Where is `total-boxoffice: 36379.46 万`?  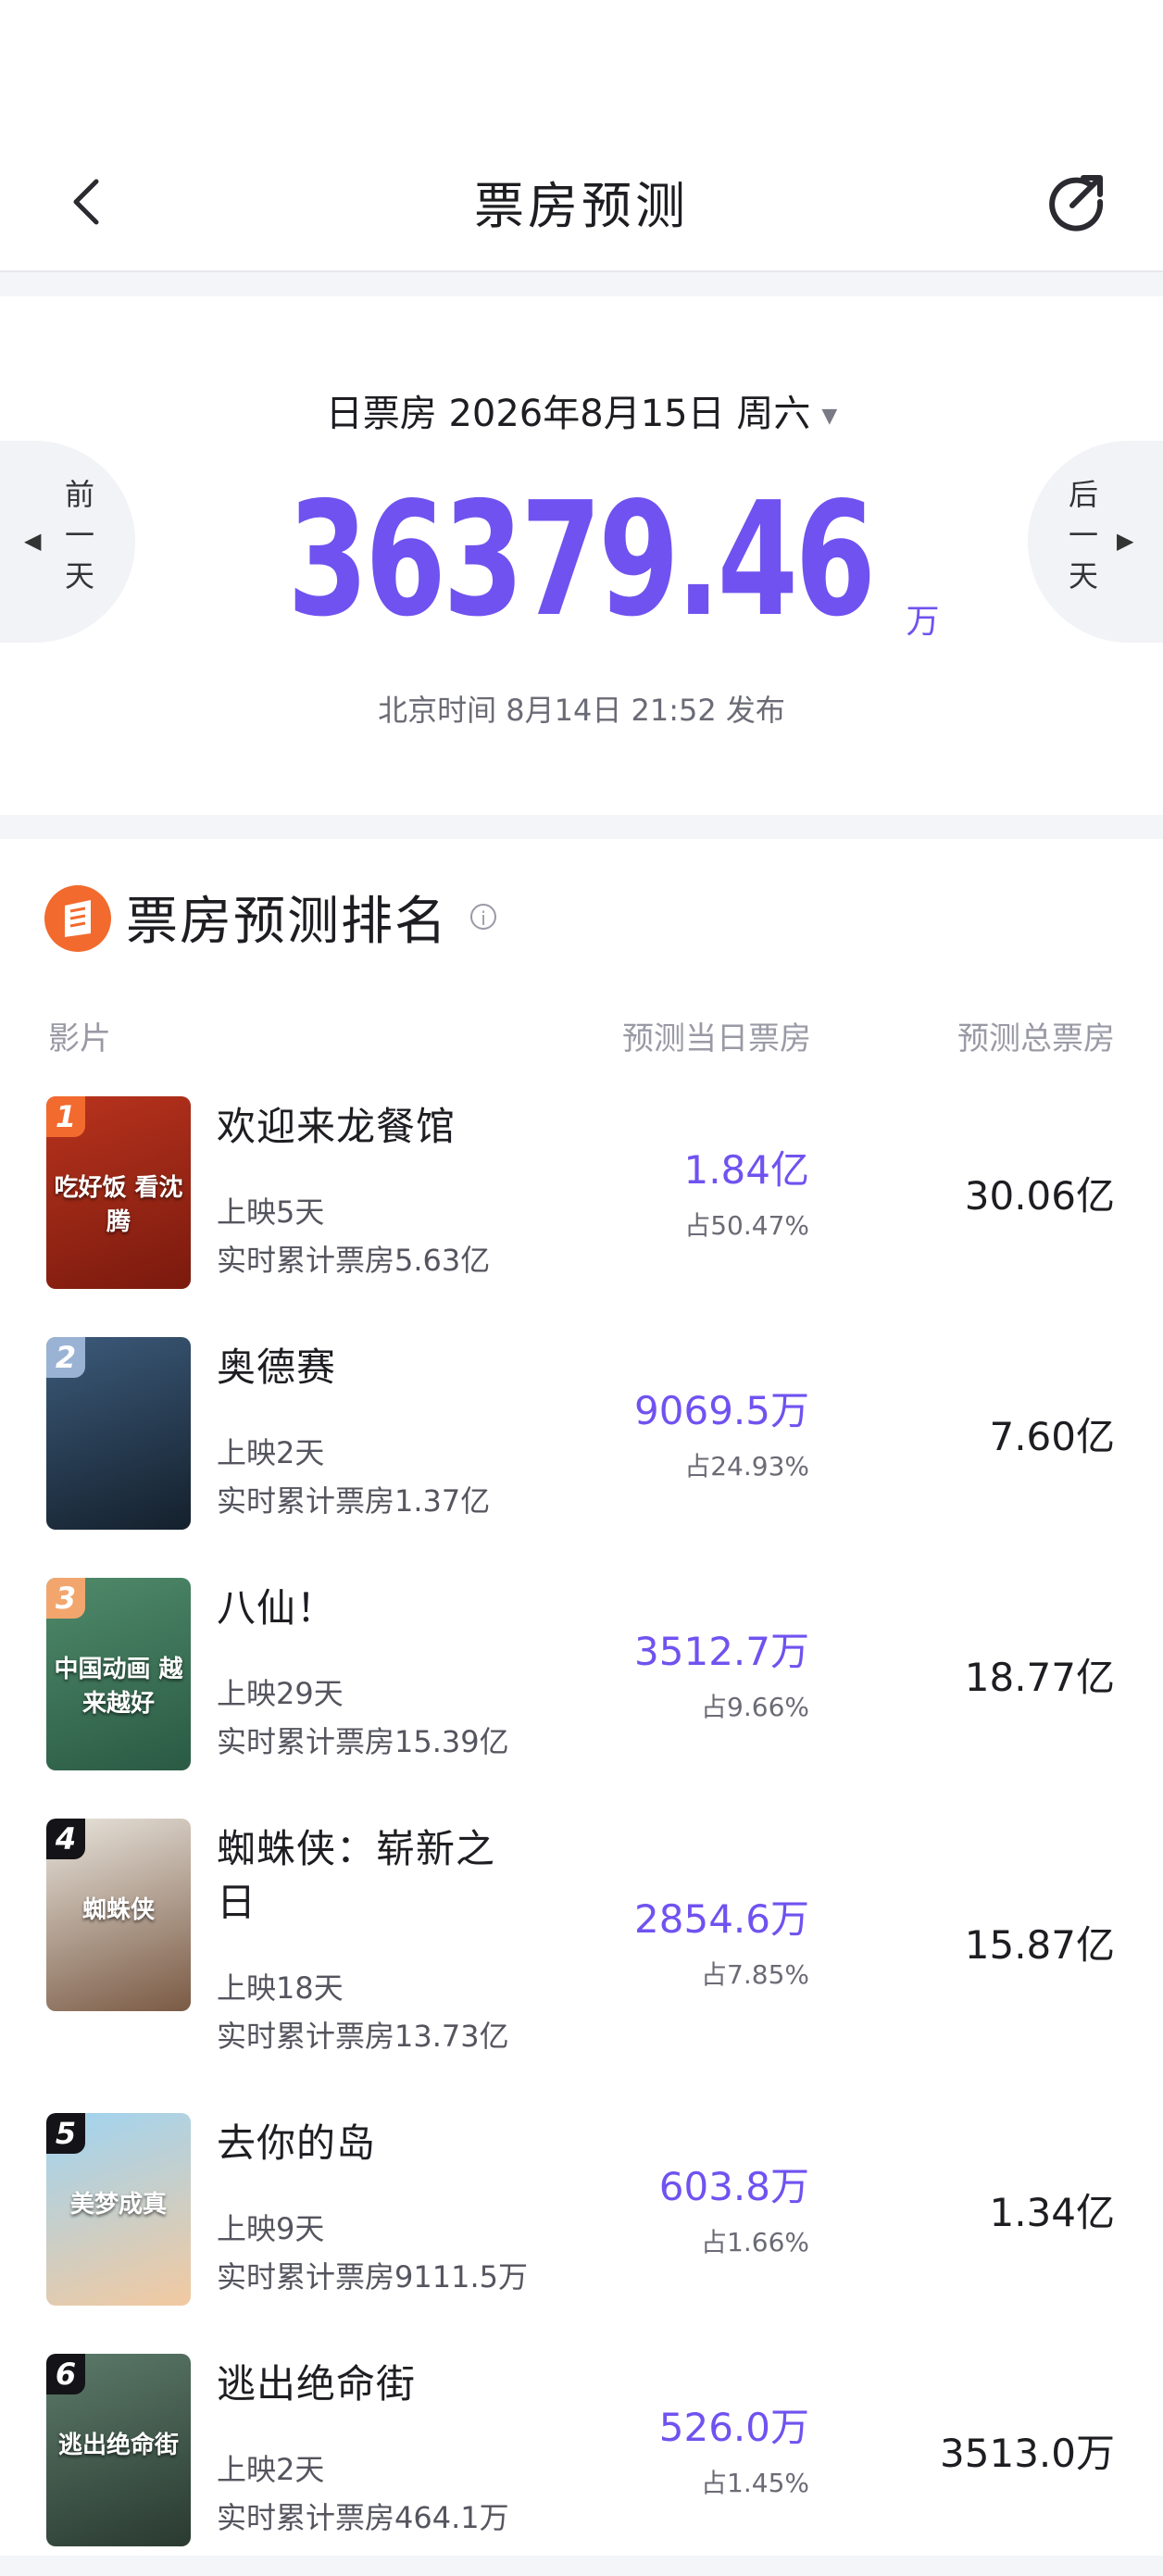 total-boxoffice: 36379.46 万 is located at coordinates (581, 560).